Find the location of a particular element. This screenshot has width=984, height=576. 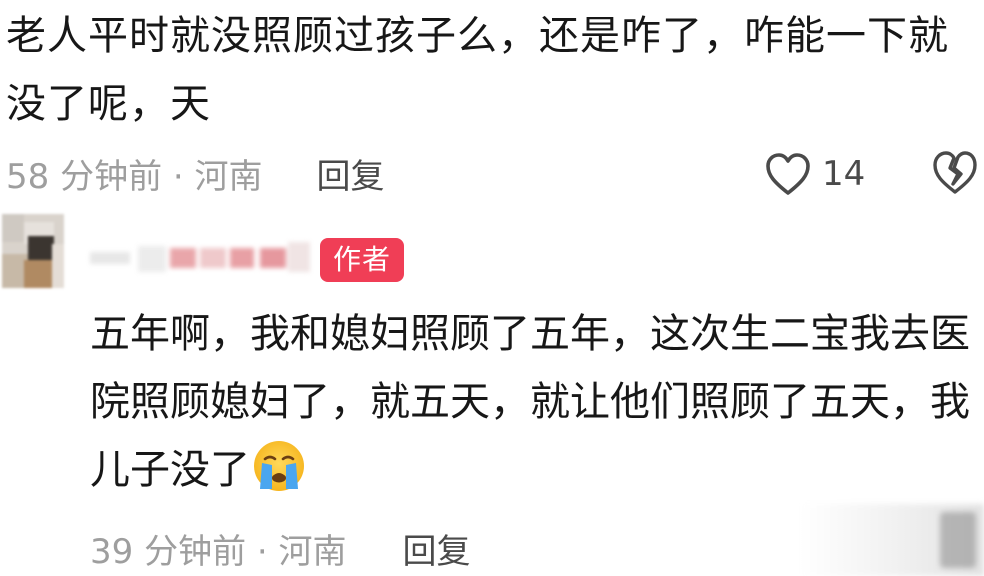

comment-1-dislike-button is located at coordinates (955, 173).